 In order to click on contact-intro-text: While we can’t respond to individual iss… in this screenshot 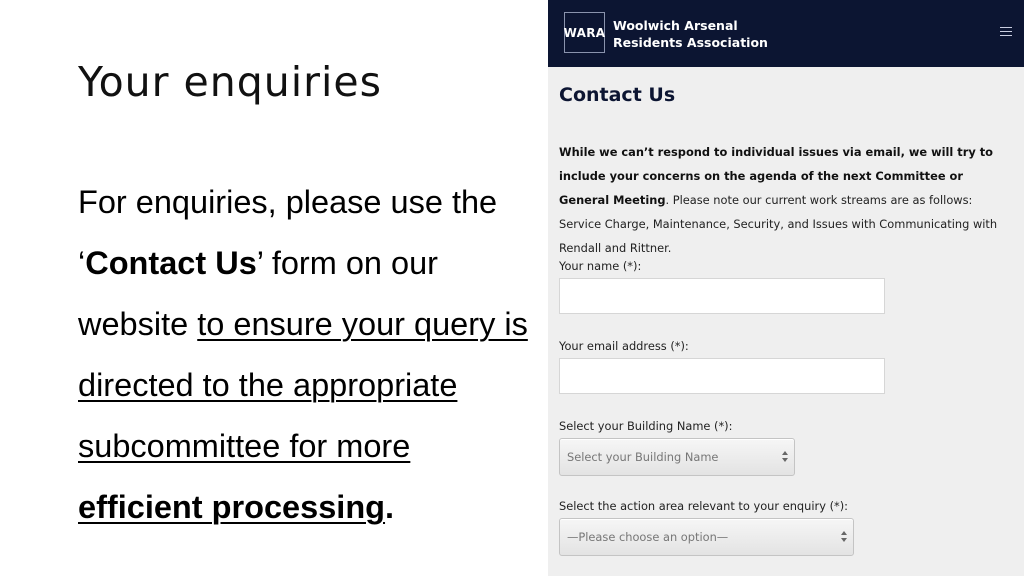, I will do `click(786, 200)`.